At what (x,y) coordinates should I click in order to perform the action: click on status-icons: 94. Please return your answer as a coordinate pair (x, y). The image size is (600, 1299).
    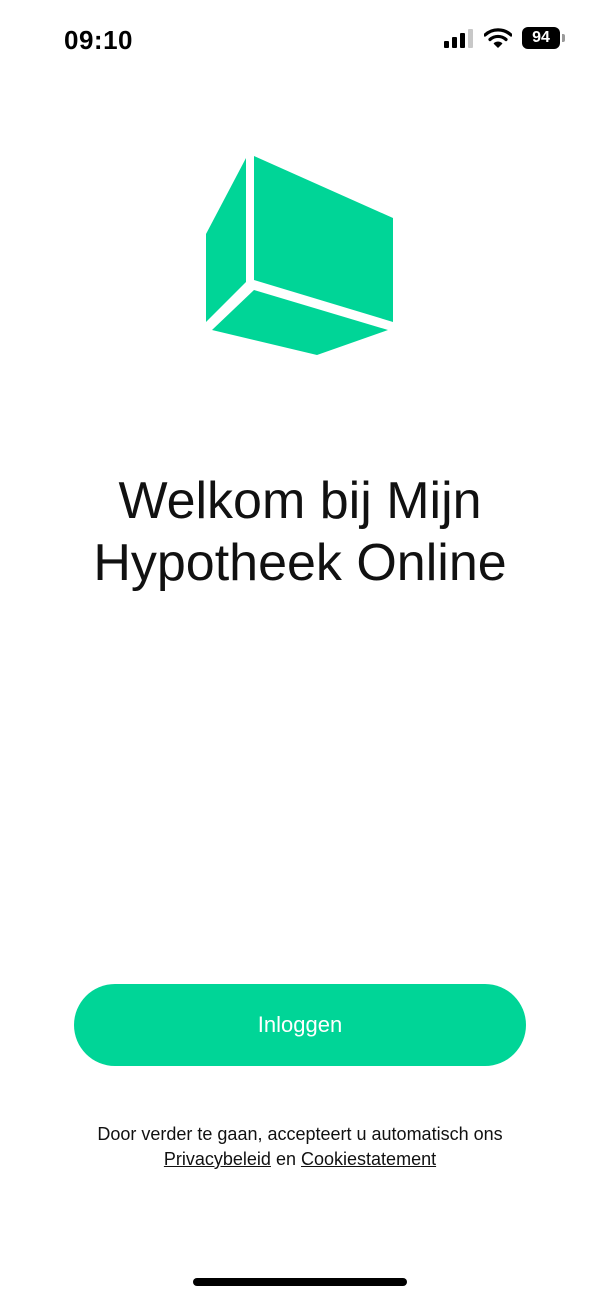
    Looking at the image, I should click on (504, 38).